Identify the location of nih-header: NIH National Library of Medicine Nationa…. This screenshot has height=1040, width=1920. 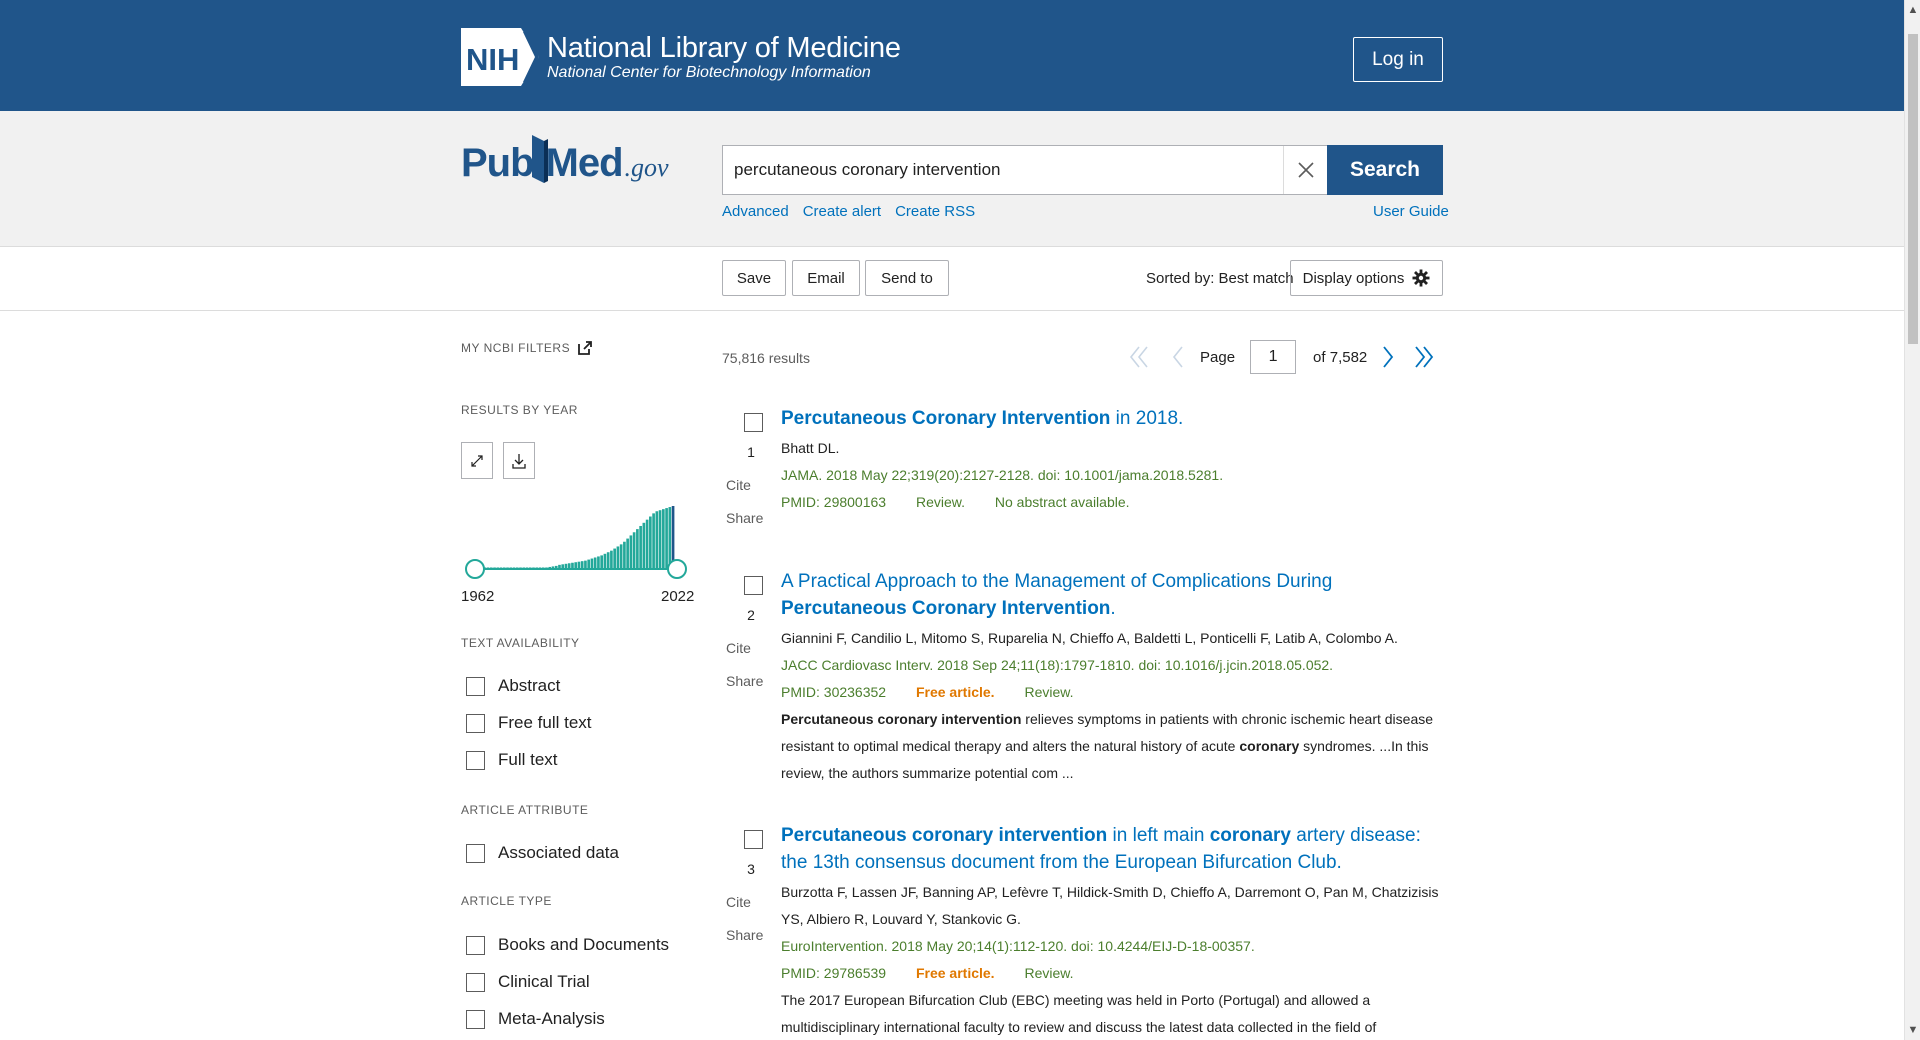
(952, 55).